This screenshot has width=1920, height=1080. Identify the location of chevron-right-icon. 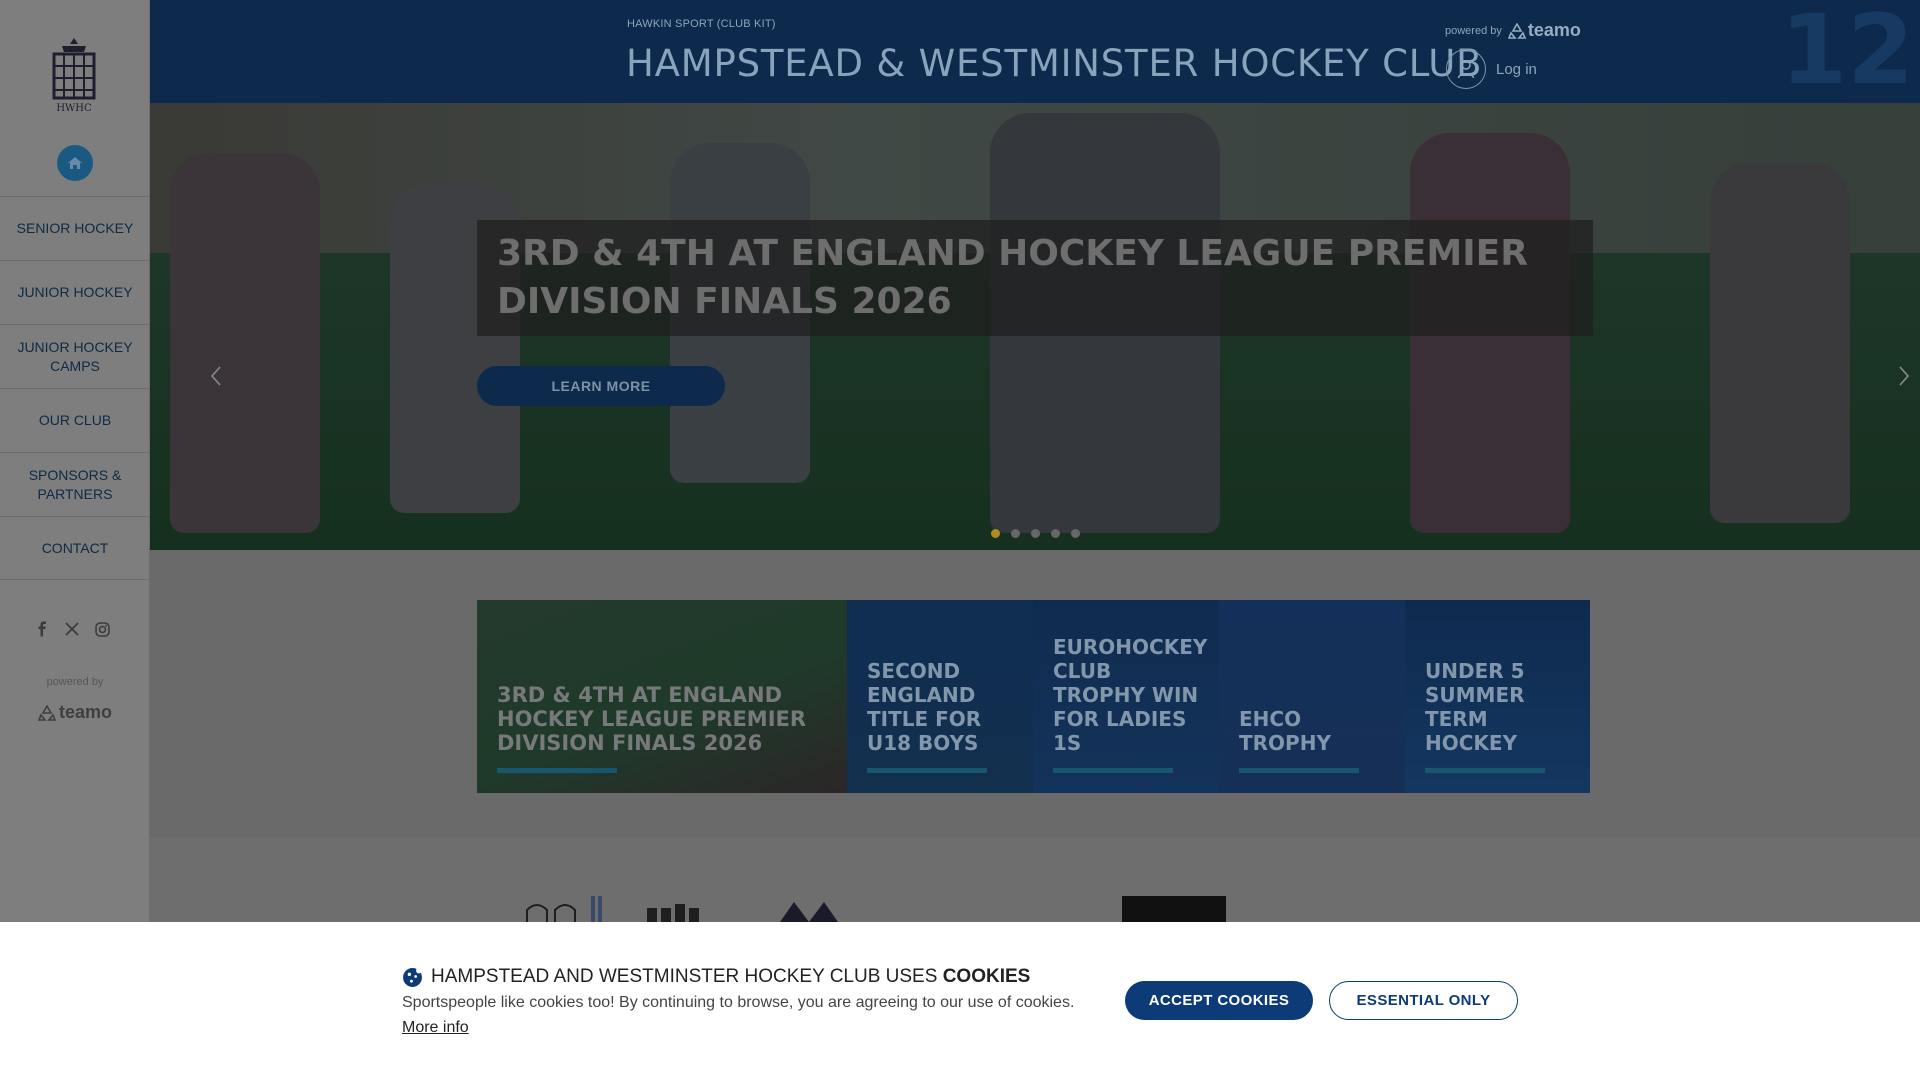
(1904, 376).